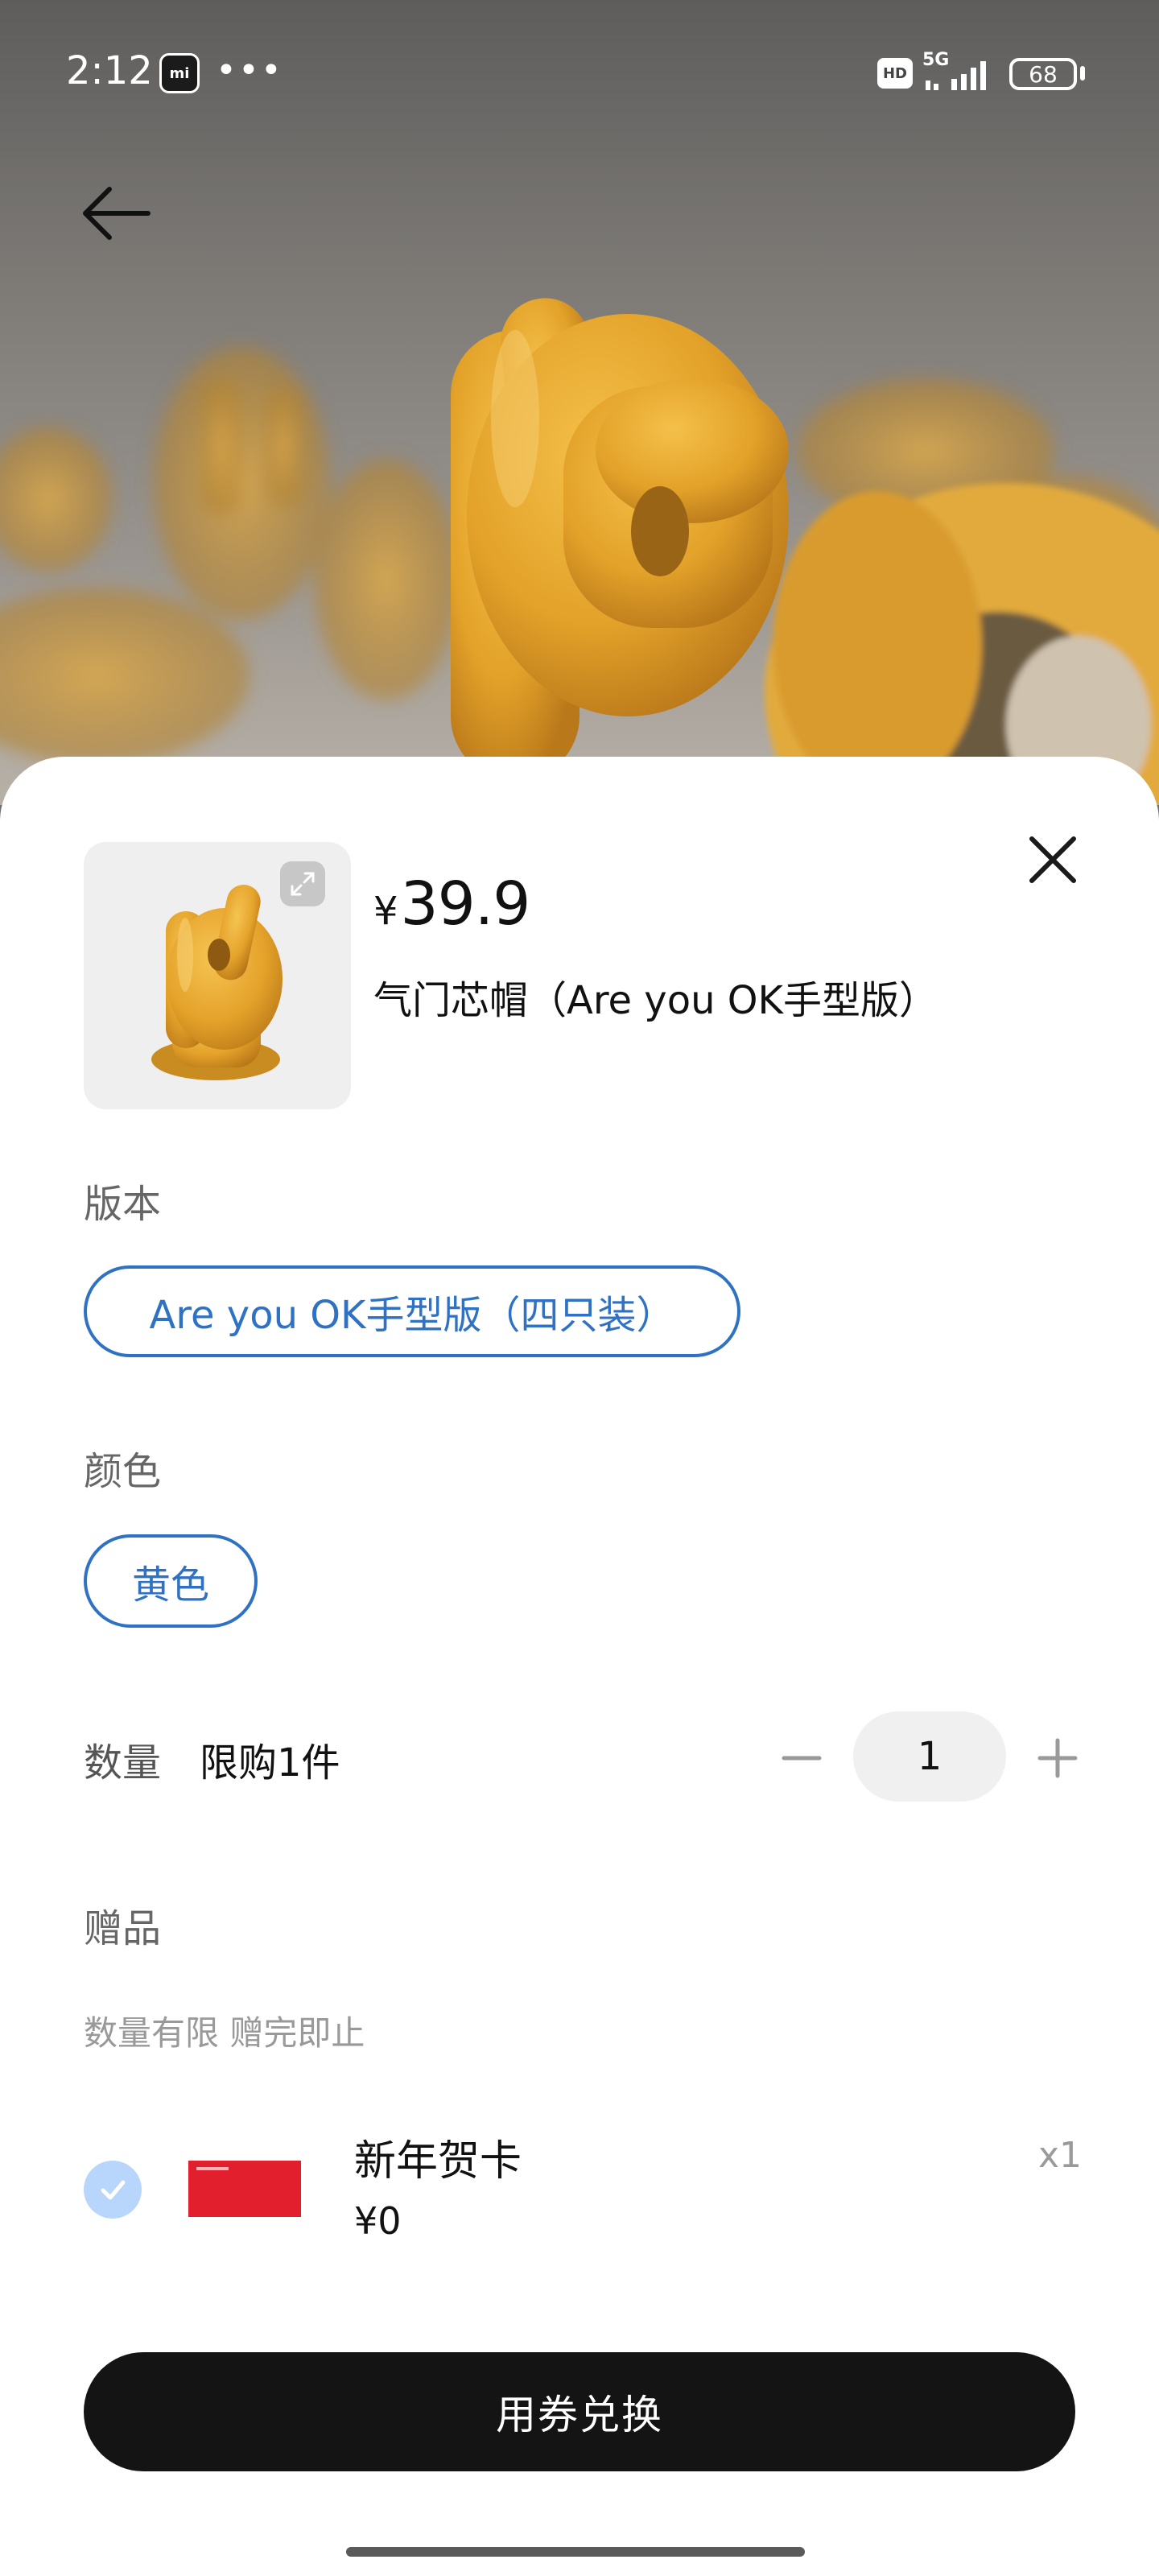  What do you see at coordinates (575, 2552) in the screenshot?
I see `home-indicator` at bounding box center [575, 2552].